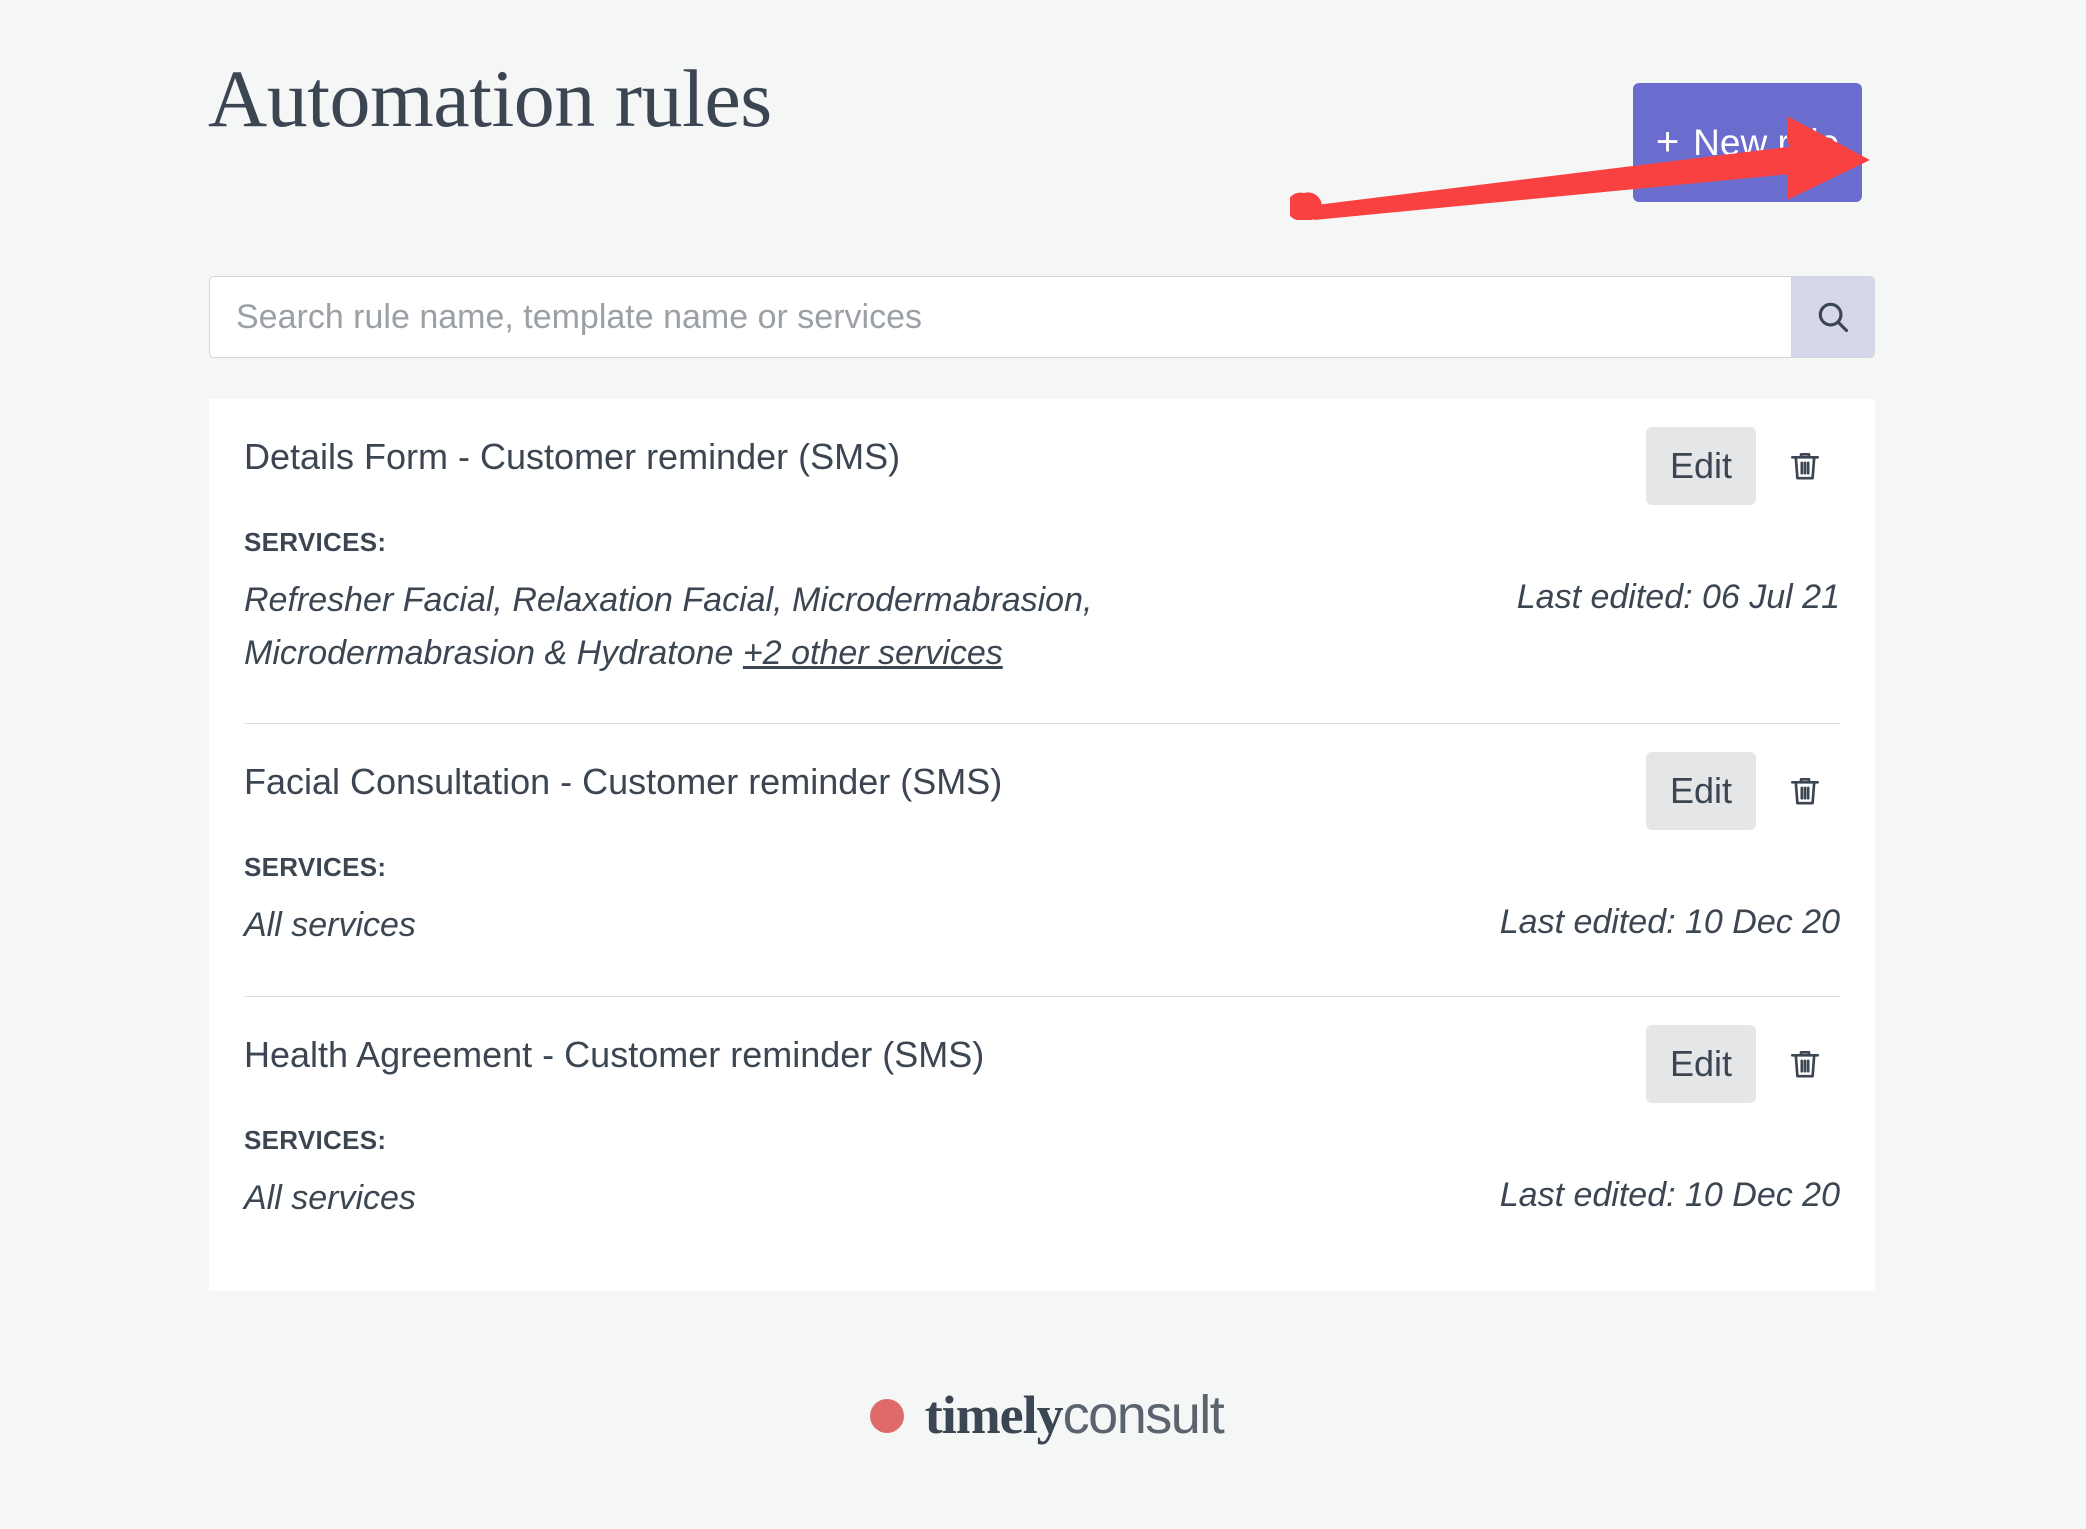 Image resolution: width=2086 pixels, height=1529 pixels. I want to click on services-more-link: +2 other services, so click(873, 653).